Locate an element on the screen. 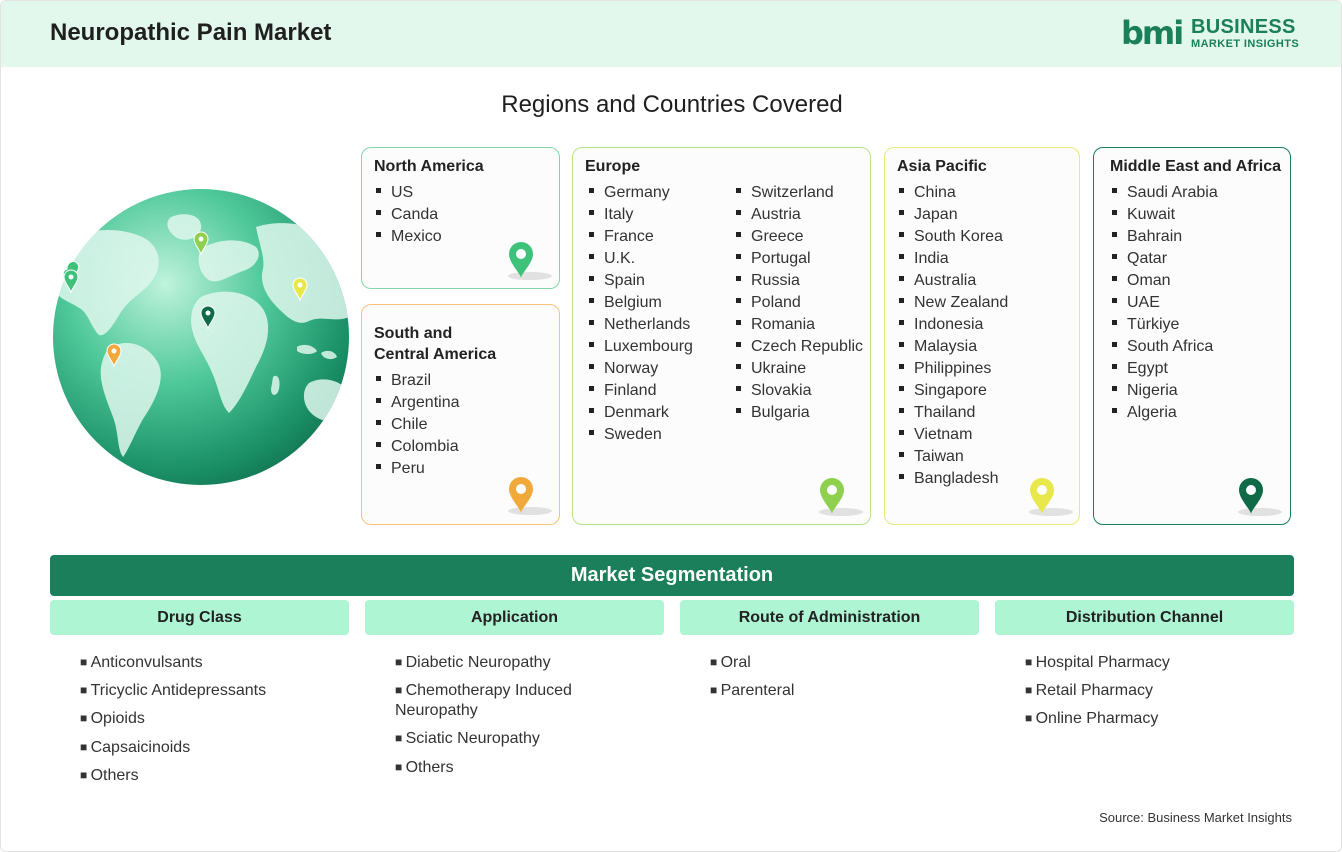 The height and width of the screenshot is (852, 1342). country-item: Italy is located at coordinates (641, 215).